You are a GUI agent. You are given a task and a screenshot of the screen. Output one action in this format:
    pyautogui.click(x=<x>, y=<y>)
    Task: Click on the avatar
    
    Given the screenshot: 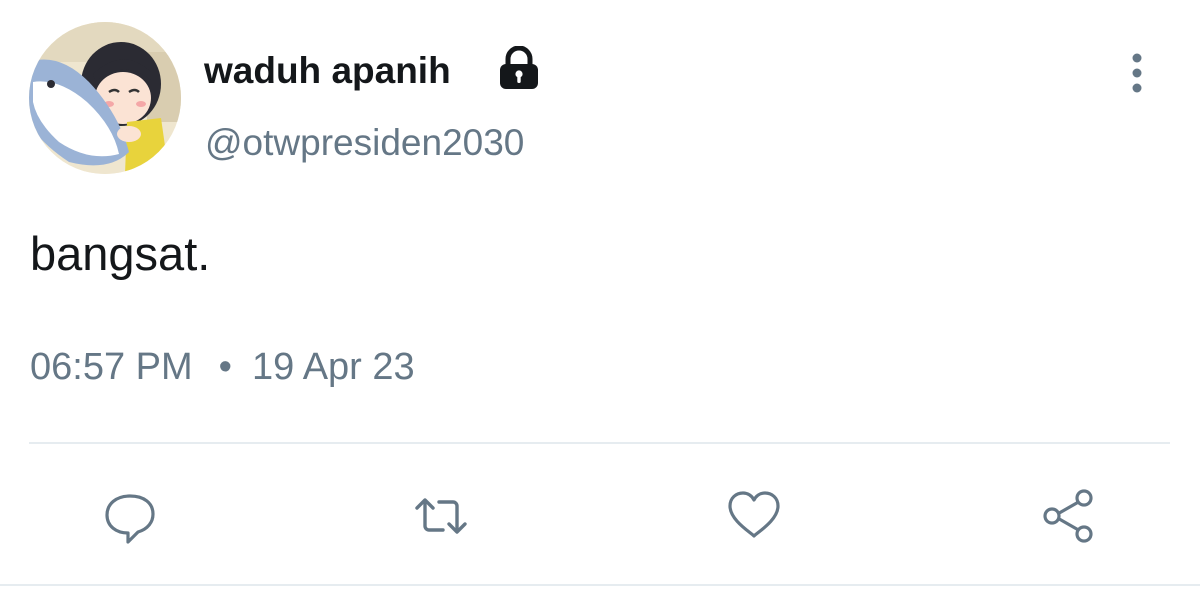 What is the action you would take?
    pyautogui.click(x=105, y=98)
    